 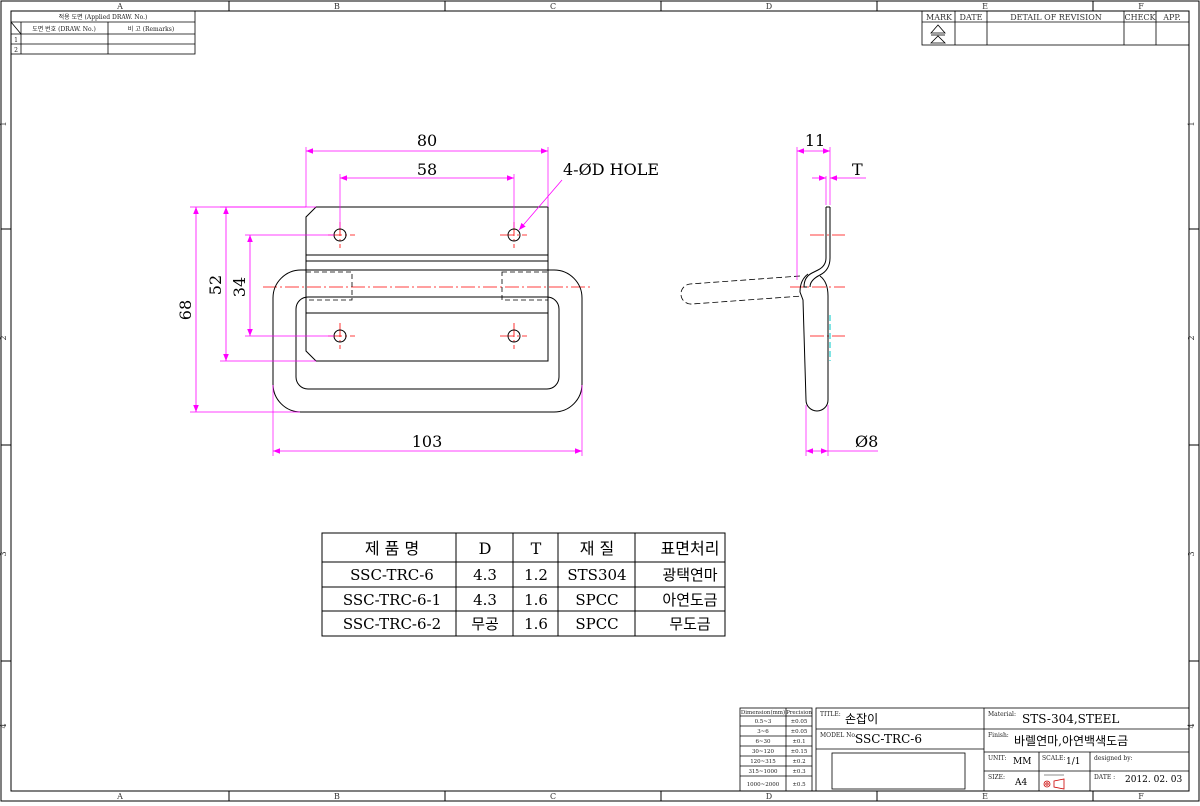 What do you see at coordinates (536, 575) in the screenshot?
I see `spec-cell: 1.2` at bounding box center [536, 575].